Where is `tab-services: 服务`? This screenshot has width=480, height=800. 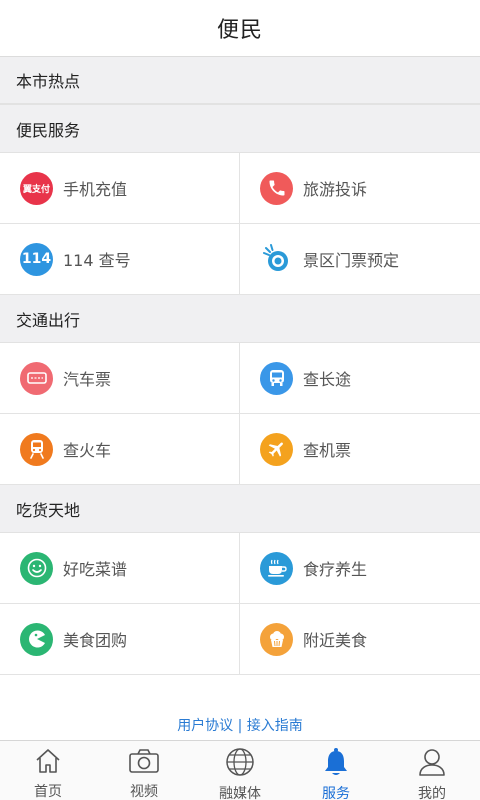 tab-services: 服务 is located at coordinates (336, 770).